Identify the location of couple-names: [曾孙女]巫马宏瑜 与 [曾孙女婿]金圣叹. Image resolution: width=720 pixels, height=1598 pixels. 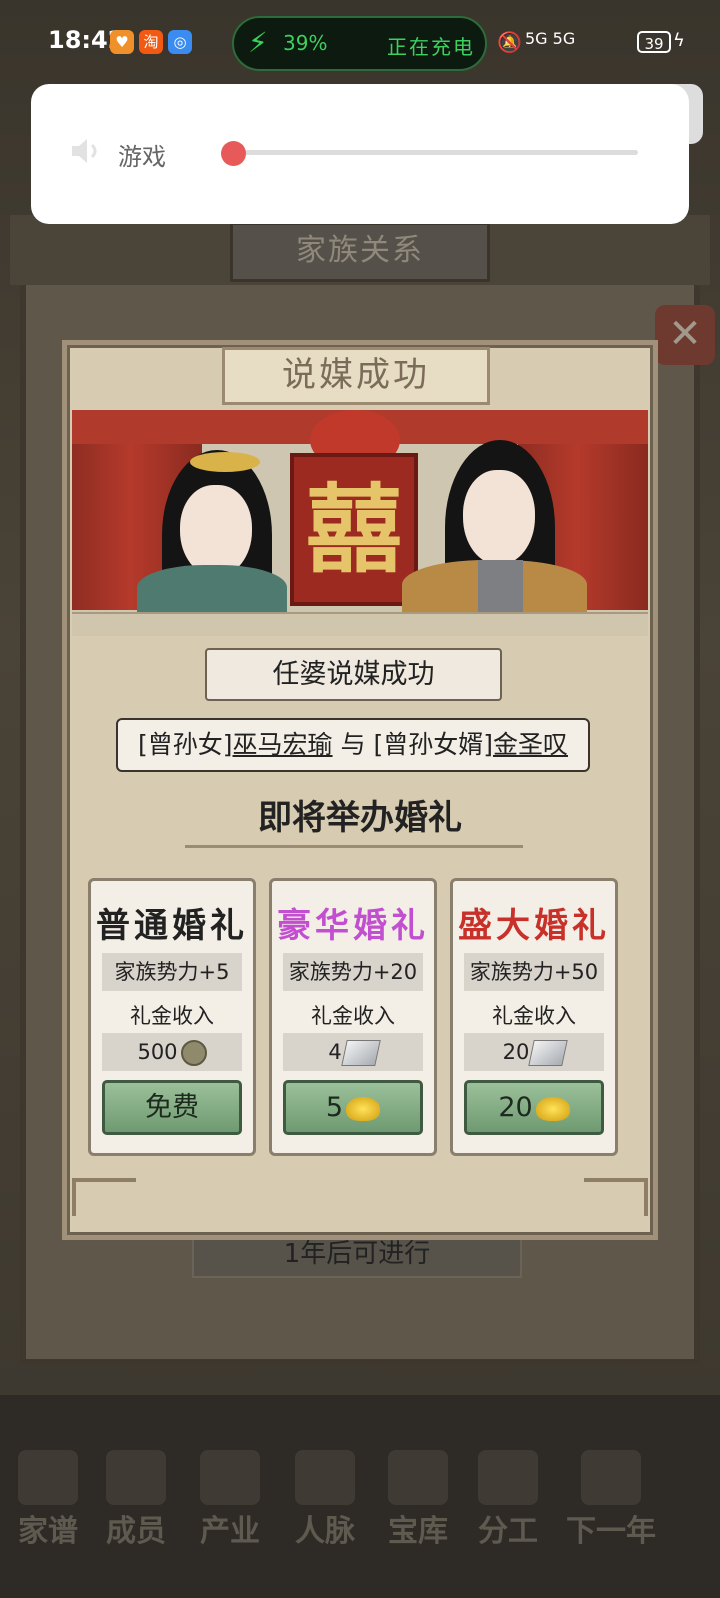
(353, 745).